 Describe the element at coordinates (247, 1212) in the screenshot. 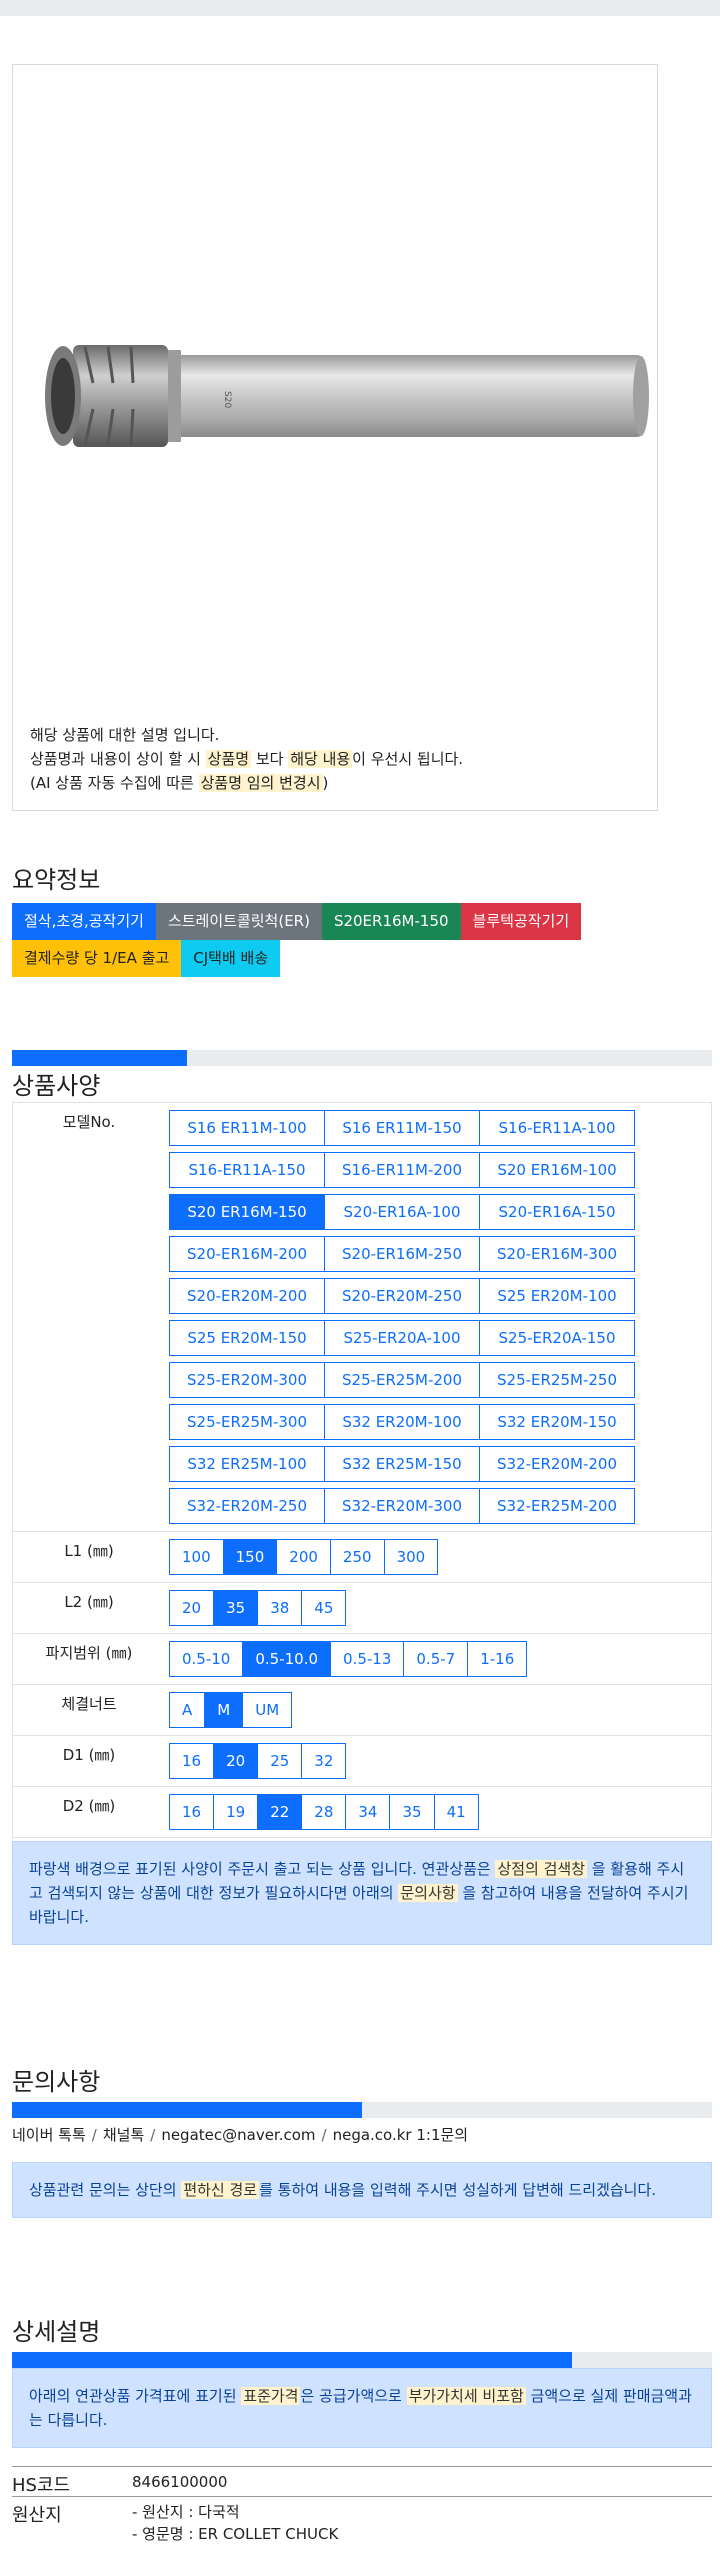

I see `model-option-button: S20 ER16M-150` at that location.